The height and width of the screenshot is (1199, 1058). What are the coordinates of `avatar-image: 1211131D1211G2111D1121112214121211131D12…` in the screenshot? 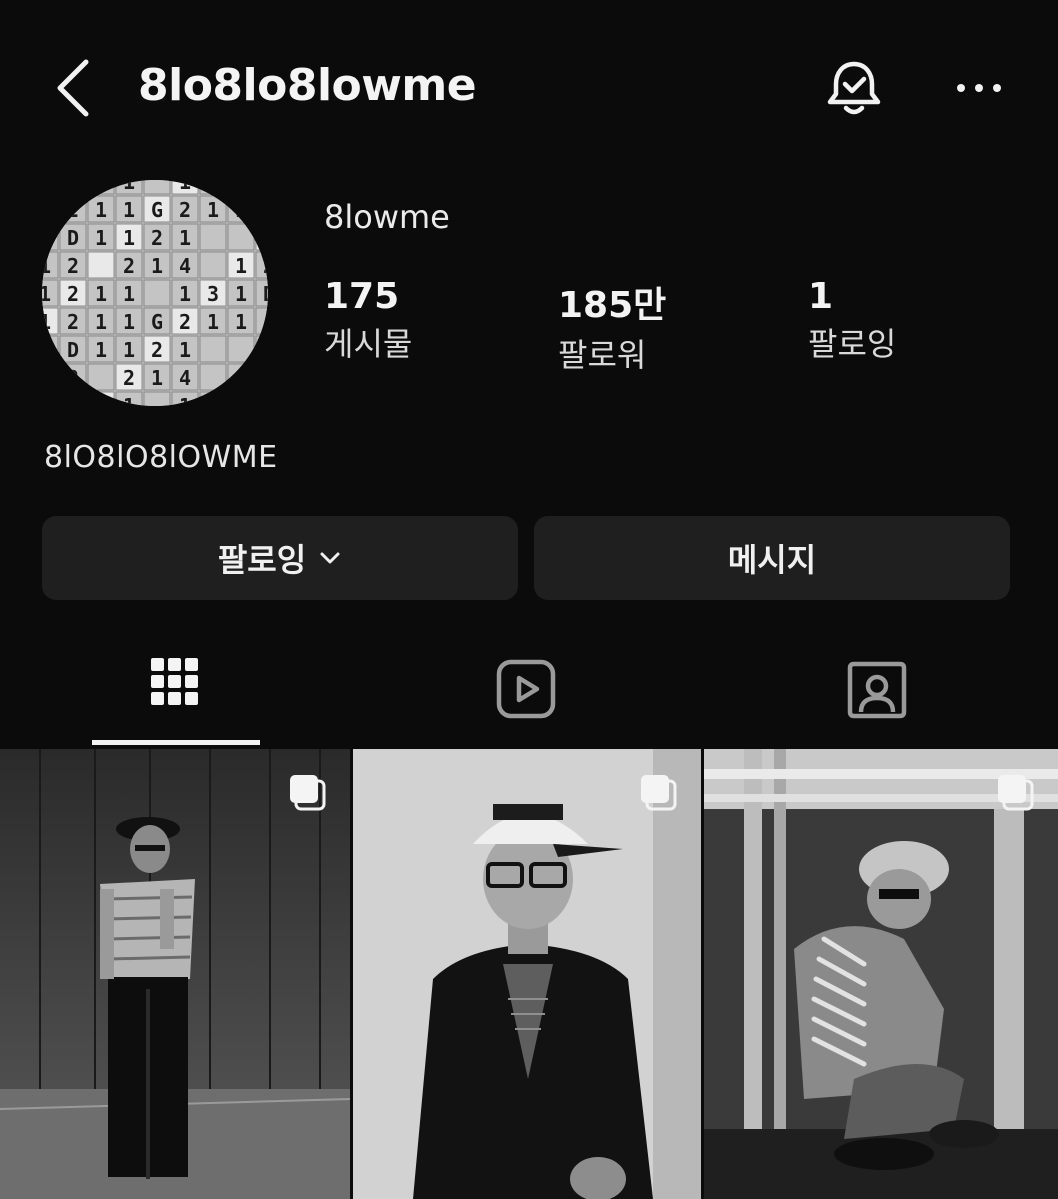 It's located at (155, 293).